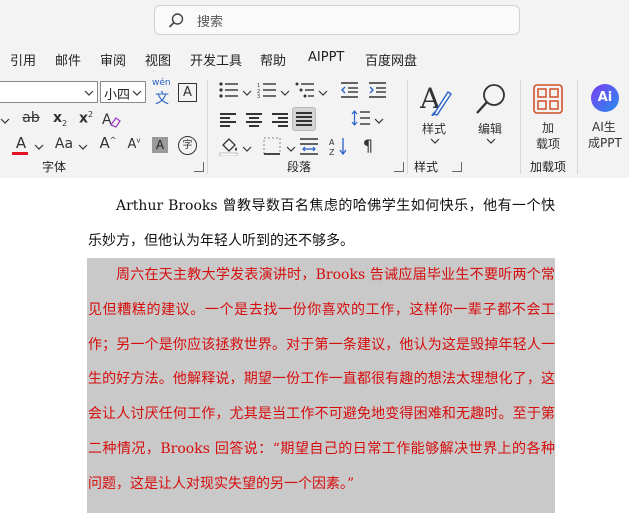 The image size is (629, 513). I want to click on line-spacing-icon, so click(360, 118).